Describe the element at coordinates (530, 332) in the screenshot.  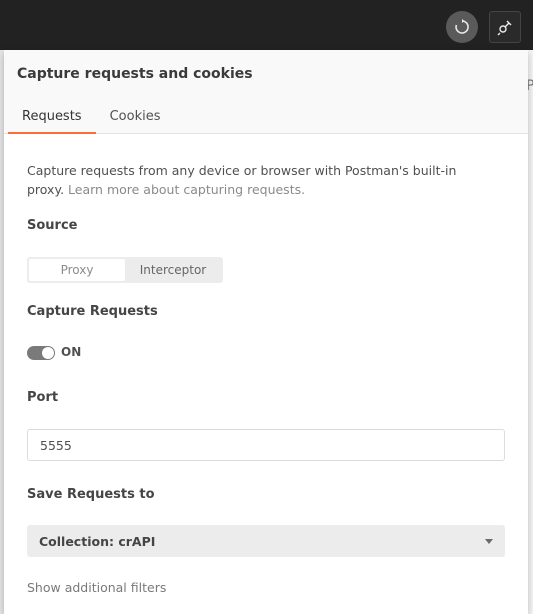
I see `background-app` at that location.